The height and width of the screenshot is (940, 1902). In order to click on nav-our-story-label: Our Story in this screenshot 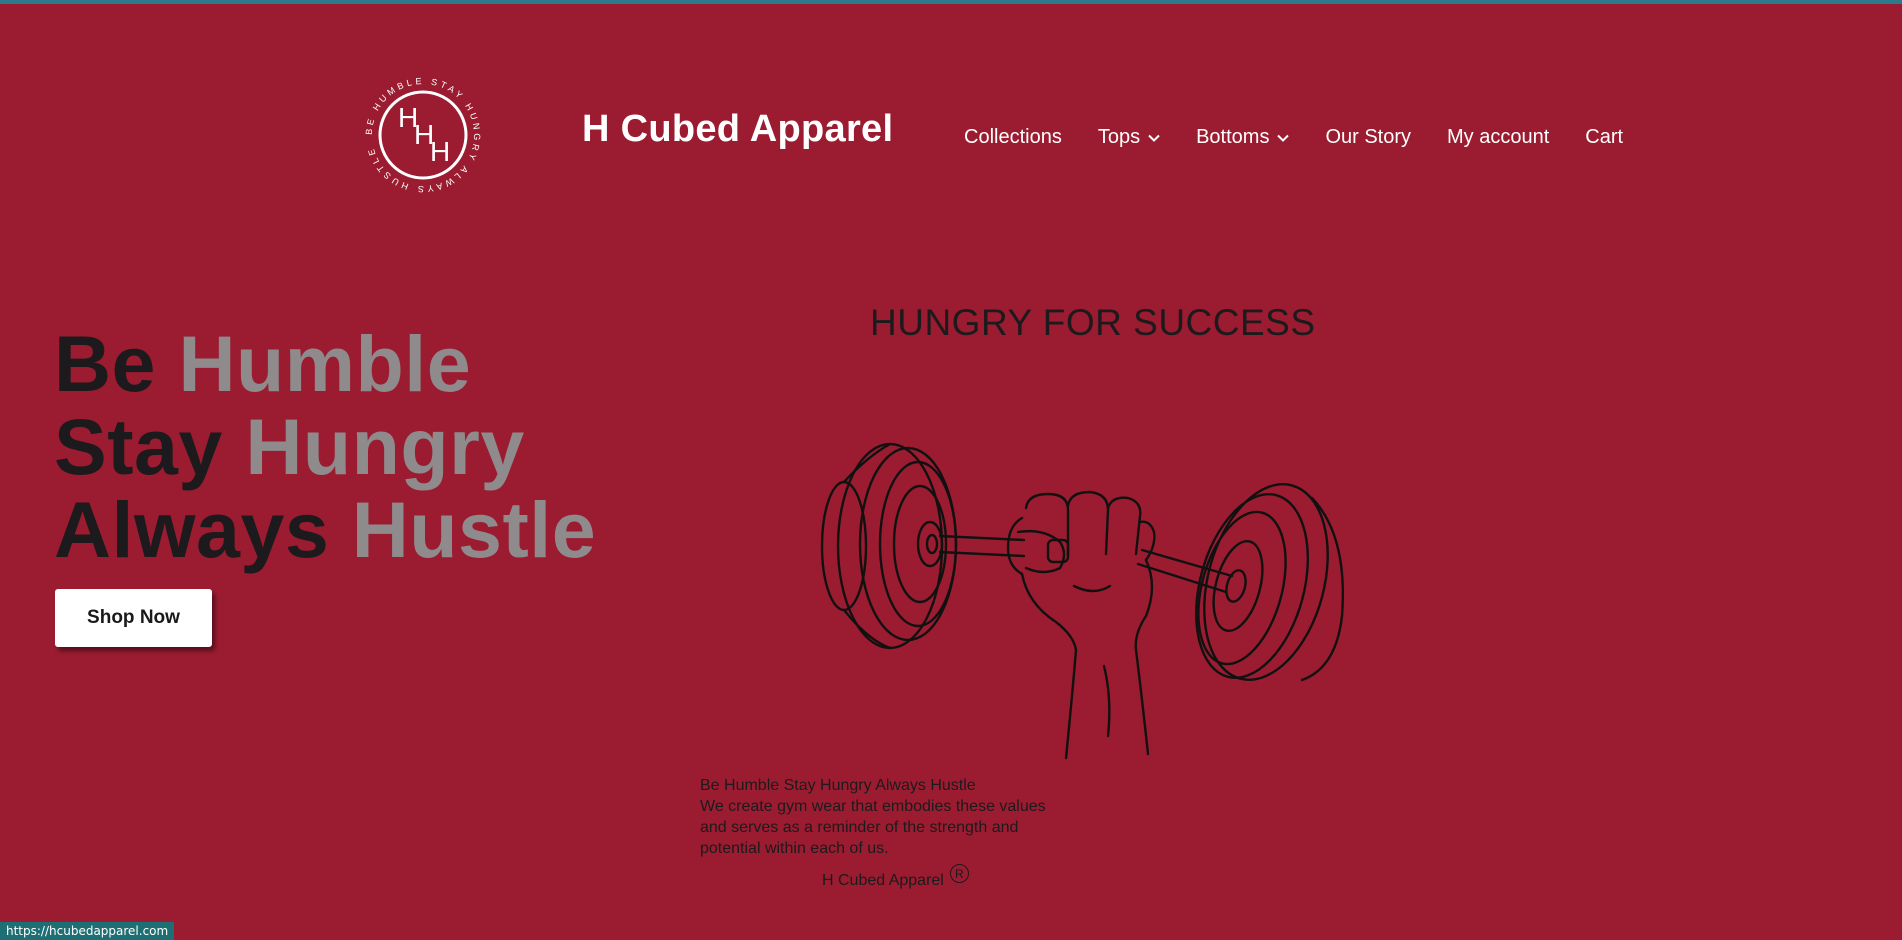, I will do `click(1368, 137)`.